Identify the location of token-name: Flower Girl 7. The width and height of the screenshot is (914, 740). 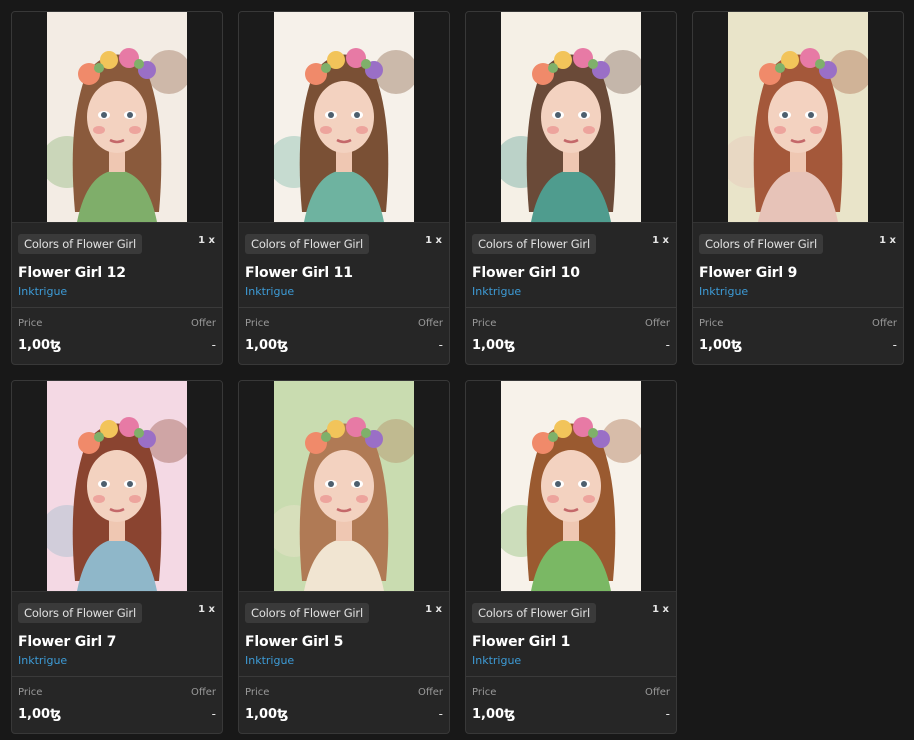
(117, 642).